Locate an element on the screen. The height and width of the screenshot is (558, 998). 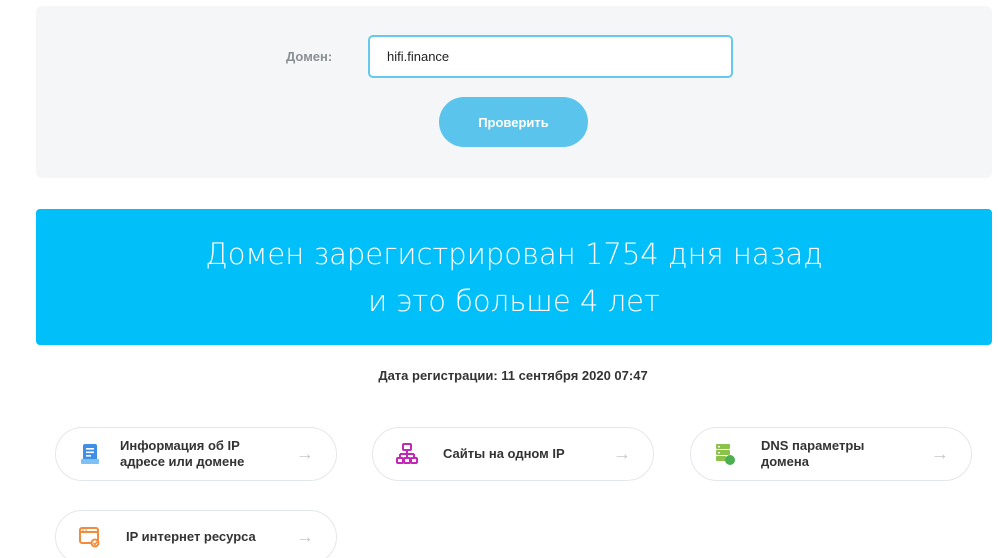
result-age-text: Домен зарегистрирован 1754 дня назад is located at coordinates (514, 254).